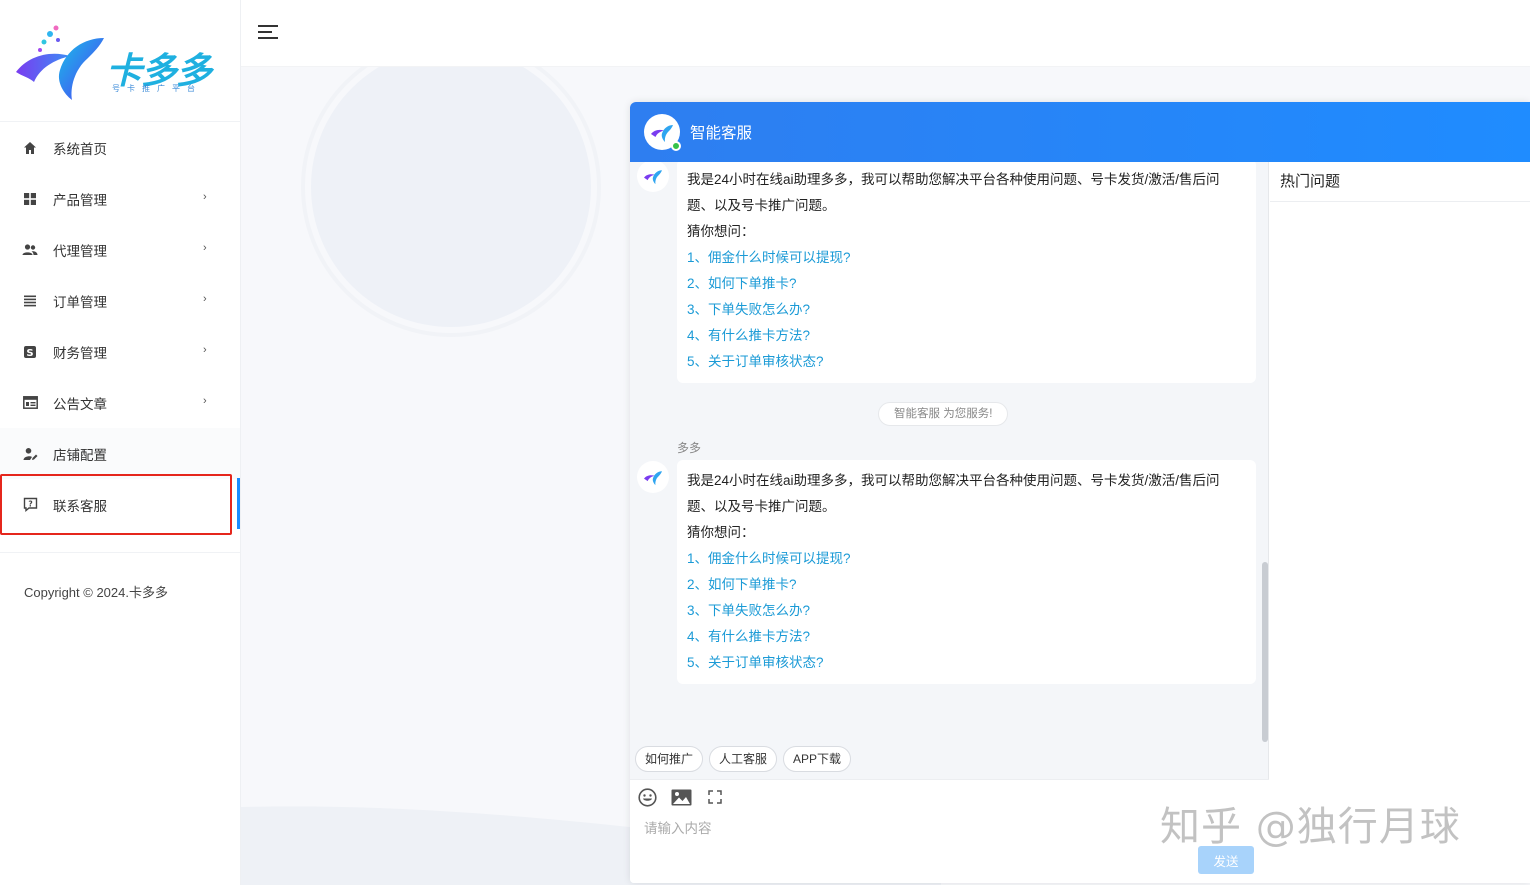  I want to click on active-indicator, so click(238, 503).